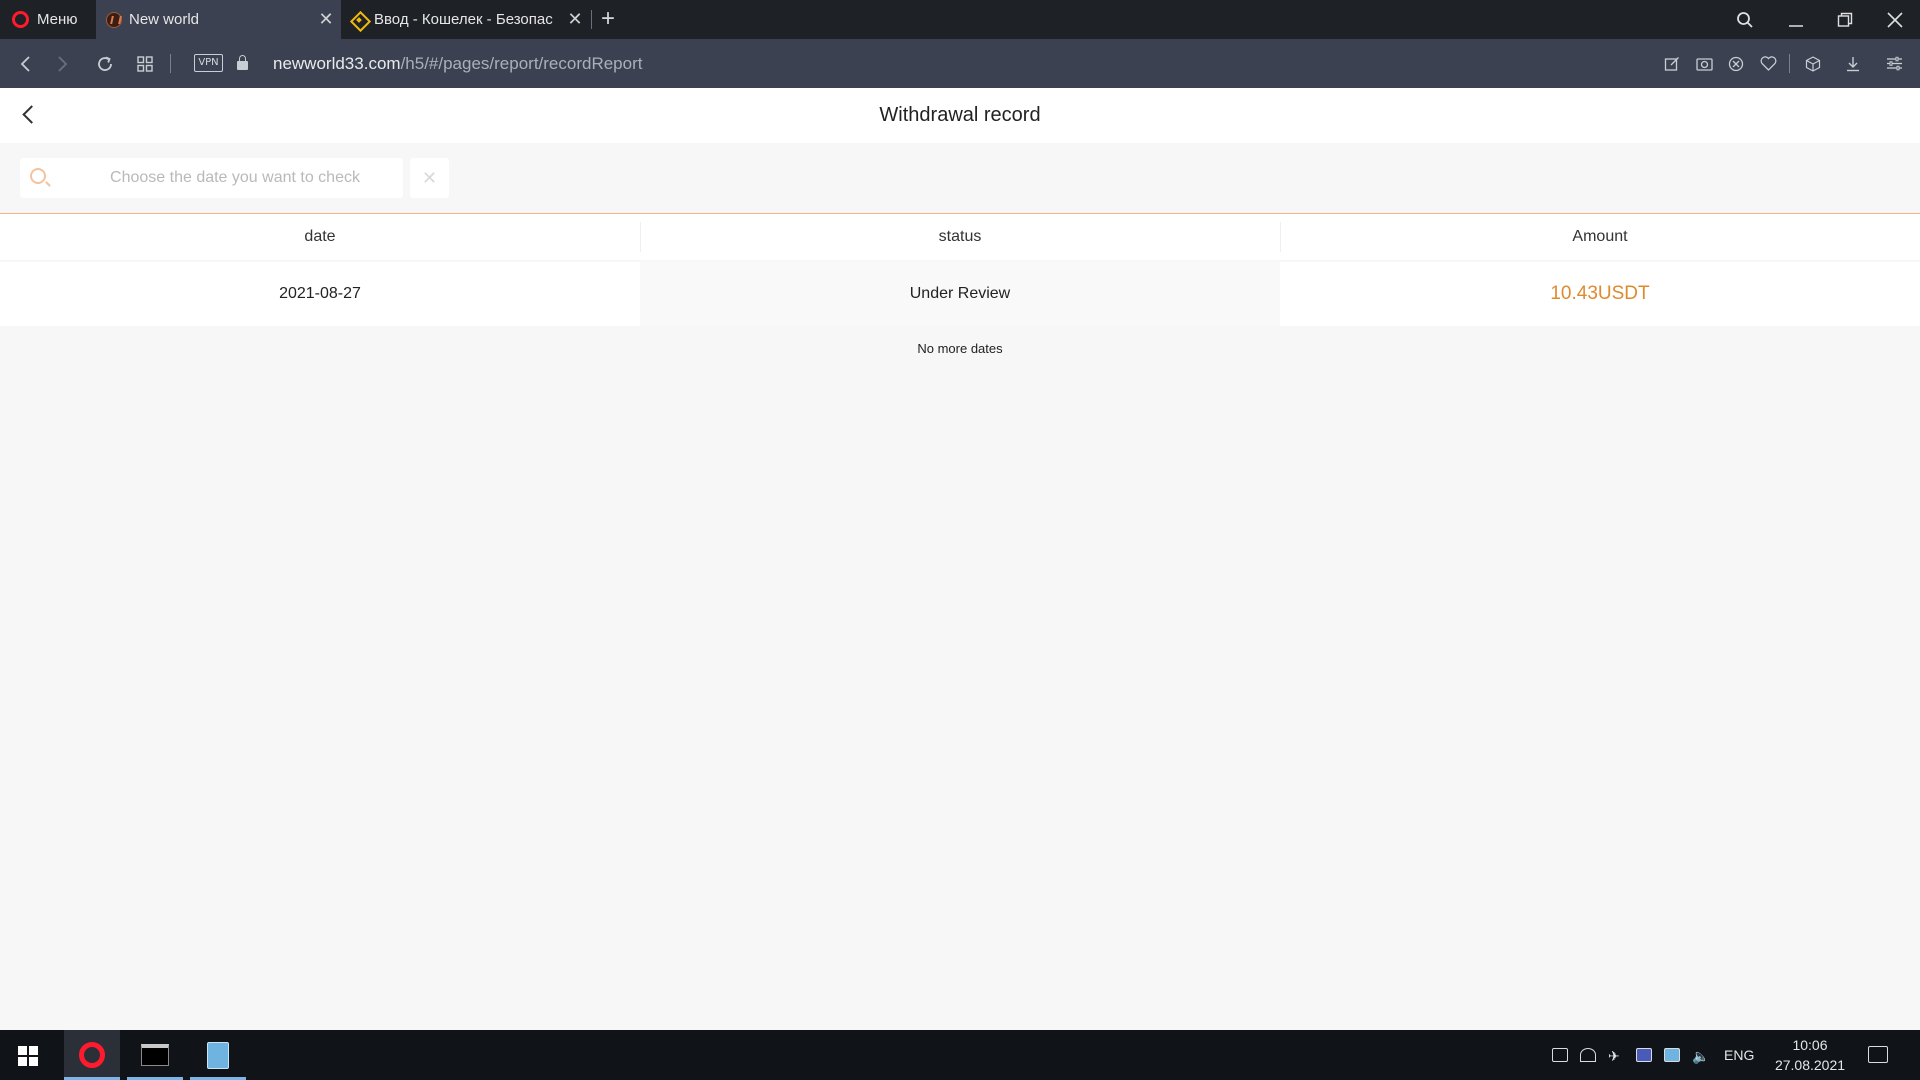 This screenshot has width=1920, height=1080. Describe the element at coordinates (1845, 19) in the screenshot. I see `restore-icon` at that location.